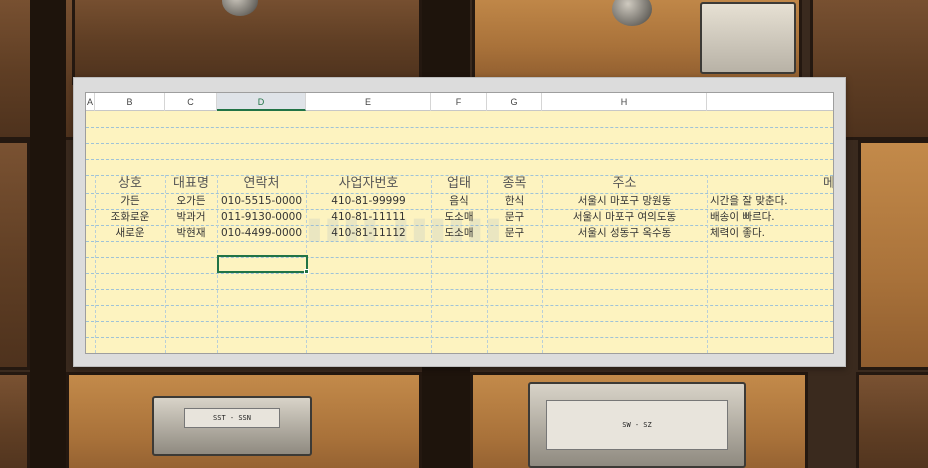 The height and width of the screenshot is (468, 928). Describe the element at coordinates (770, 184) in the screenshot. I see `header-cell-memo: 메` at that location.